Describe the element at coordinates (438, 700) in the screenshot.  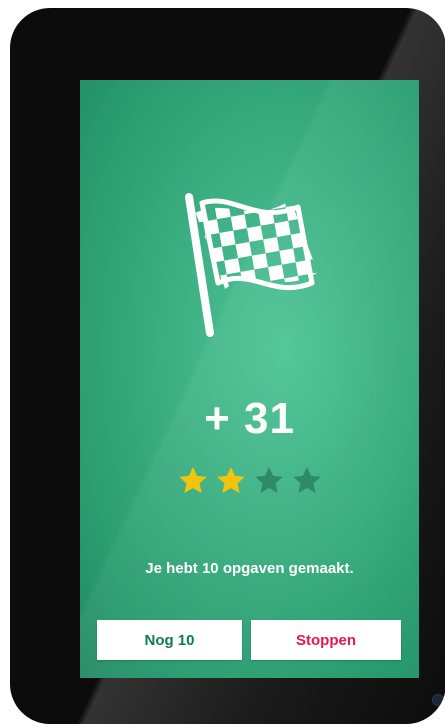
I see `camera-icon` at that location.